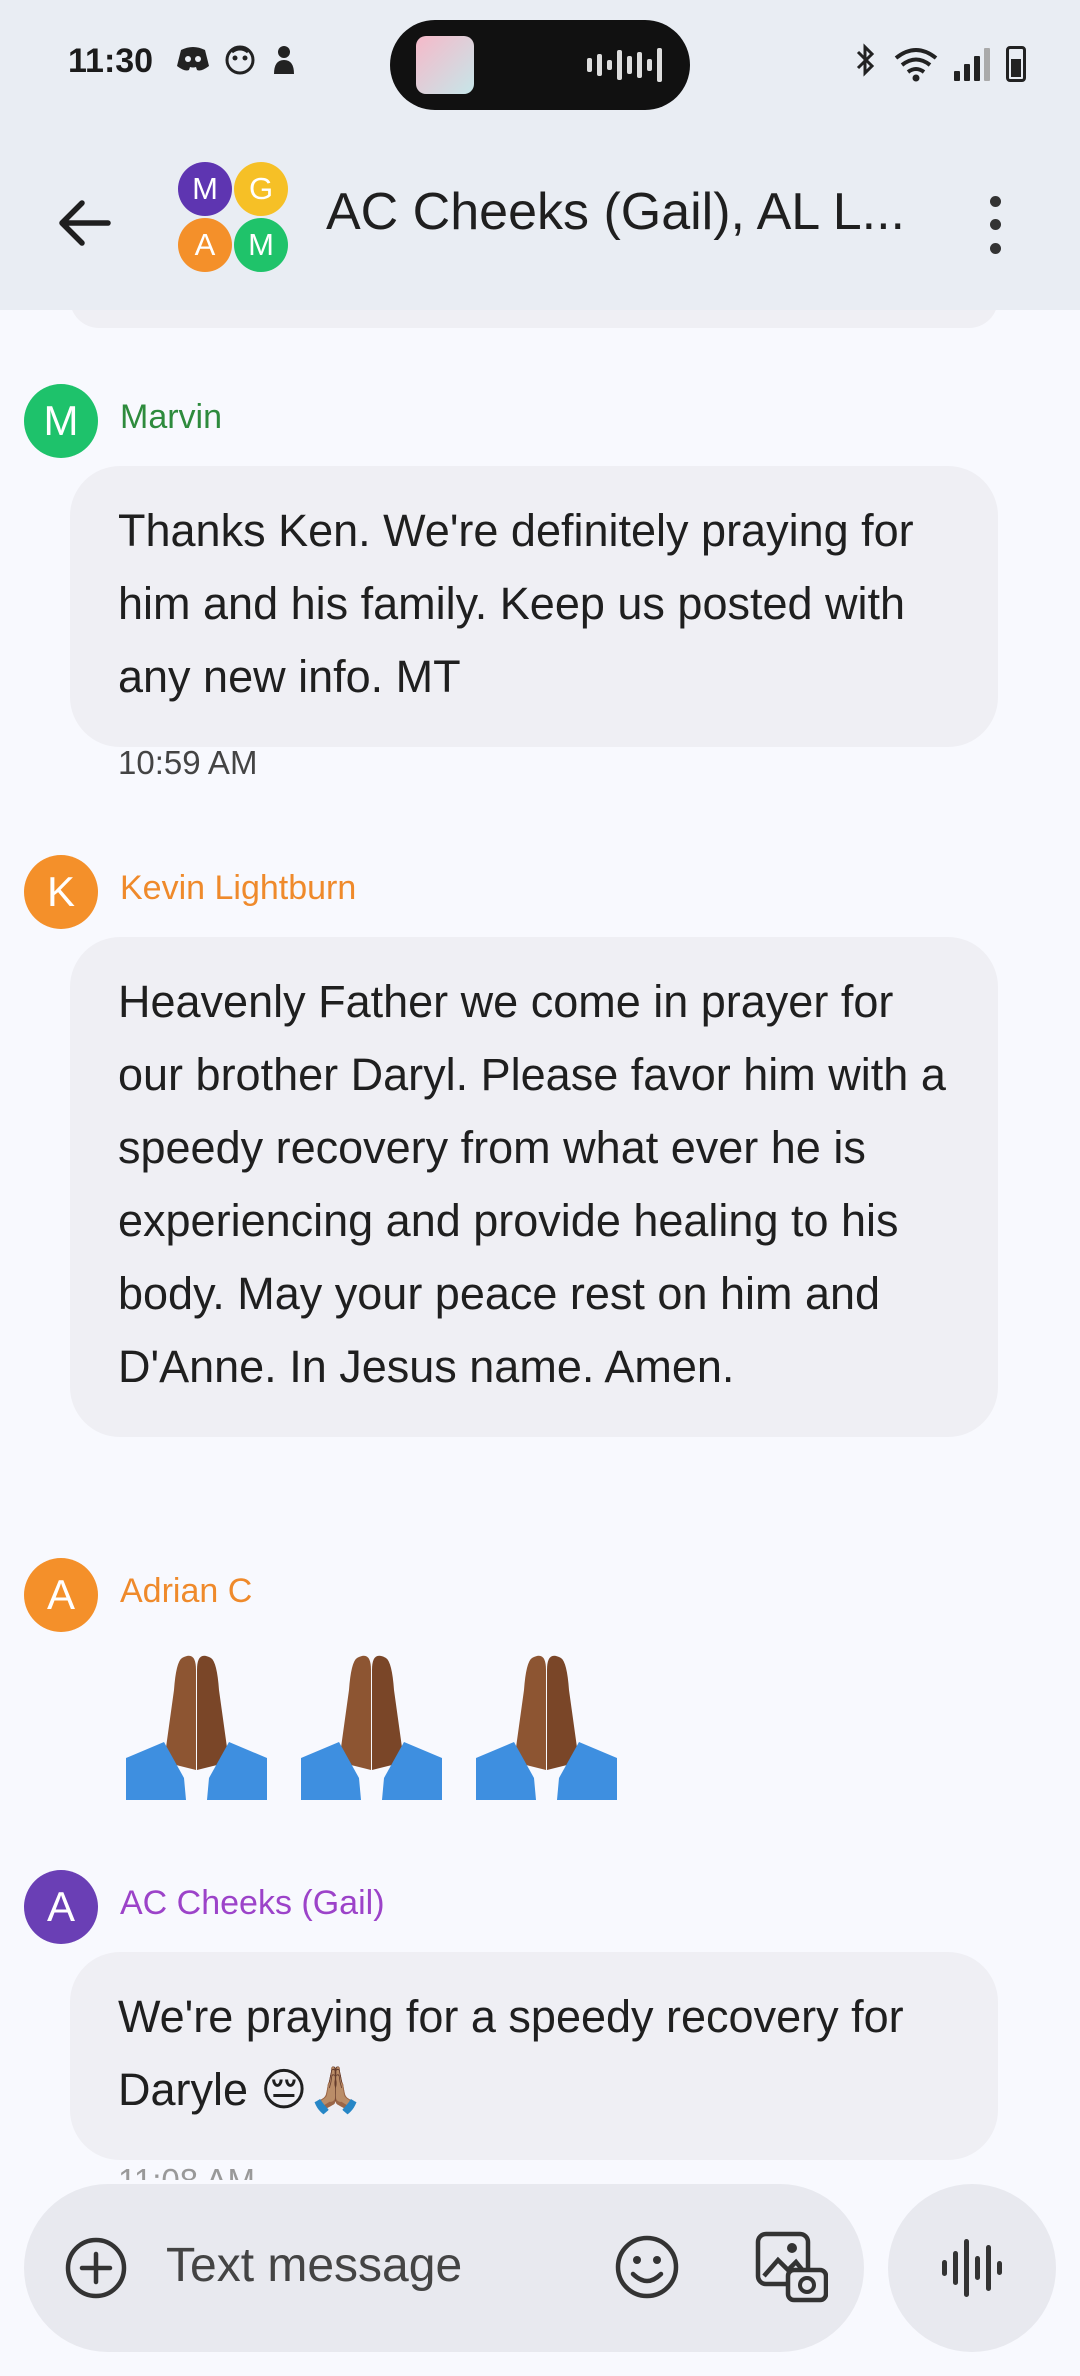 The image size is (1080, 2376). What do you see at coordinates (261, 245) in the screenshot?
I see `group-avatar-member-4: M` at bounding box center [261, 245].